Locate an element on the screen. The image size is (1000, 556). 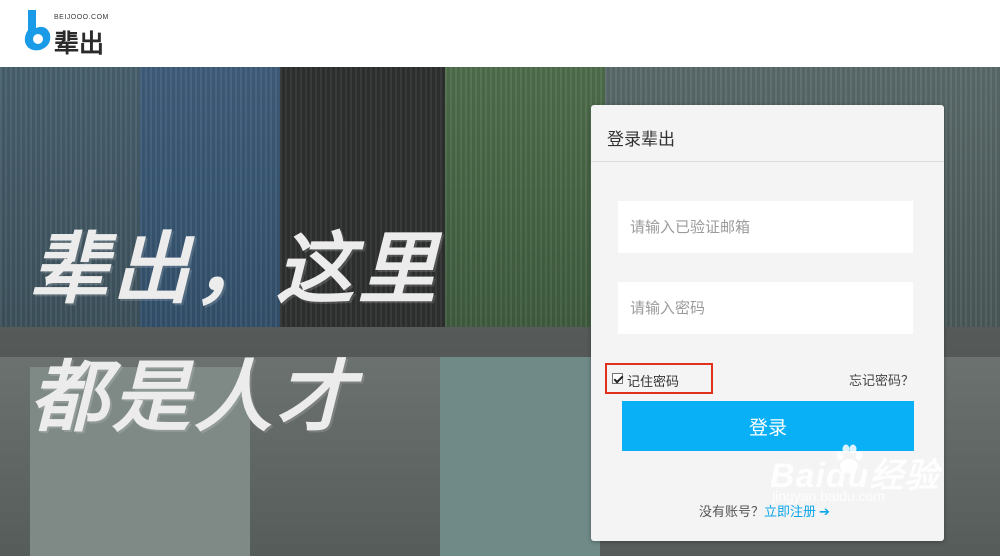
email-field is located at coordinates (765, 227).